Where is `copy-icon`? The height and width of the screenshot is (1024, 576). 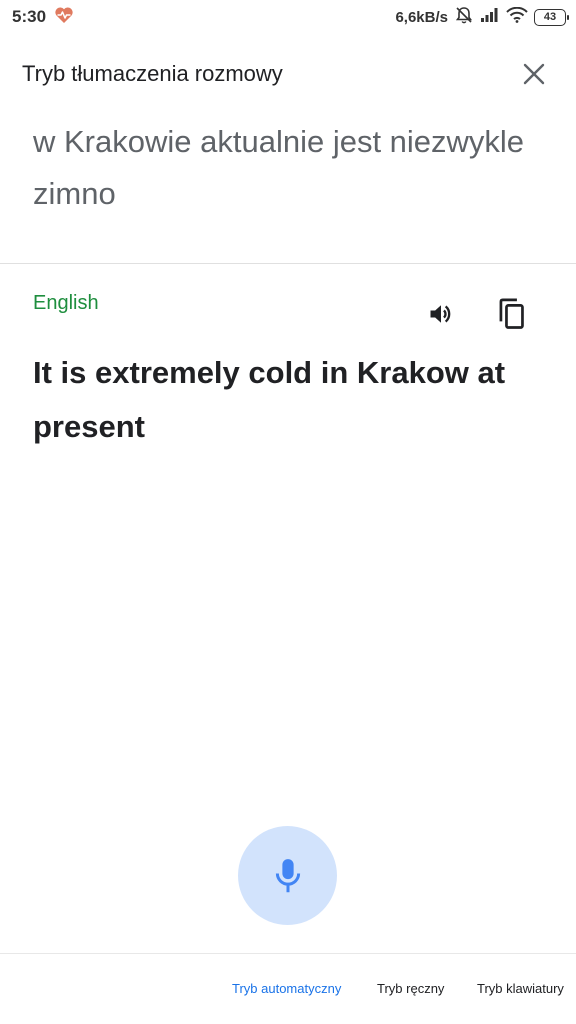
copy-icon is located at coordinates (511, 313).